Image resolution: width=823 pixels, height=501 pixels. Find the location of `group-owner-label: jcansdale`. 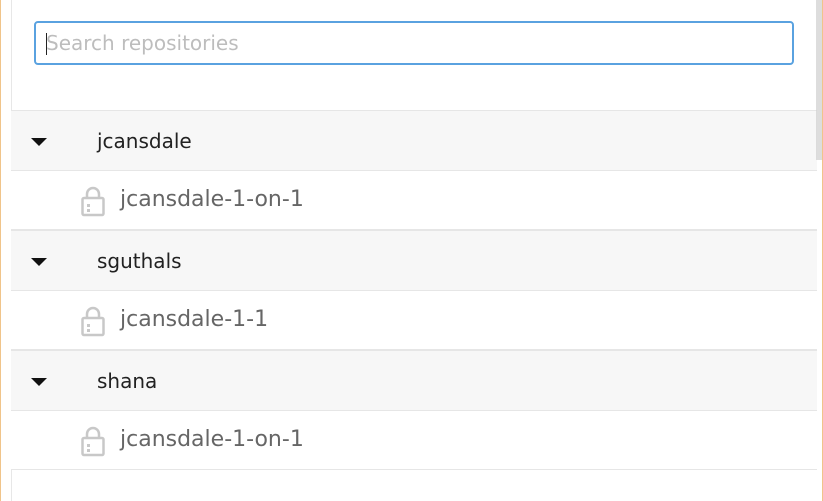

group-owner-label: jcansdale is located at coordinates (144, 141).